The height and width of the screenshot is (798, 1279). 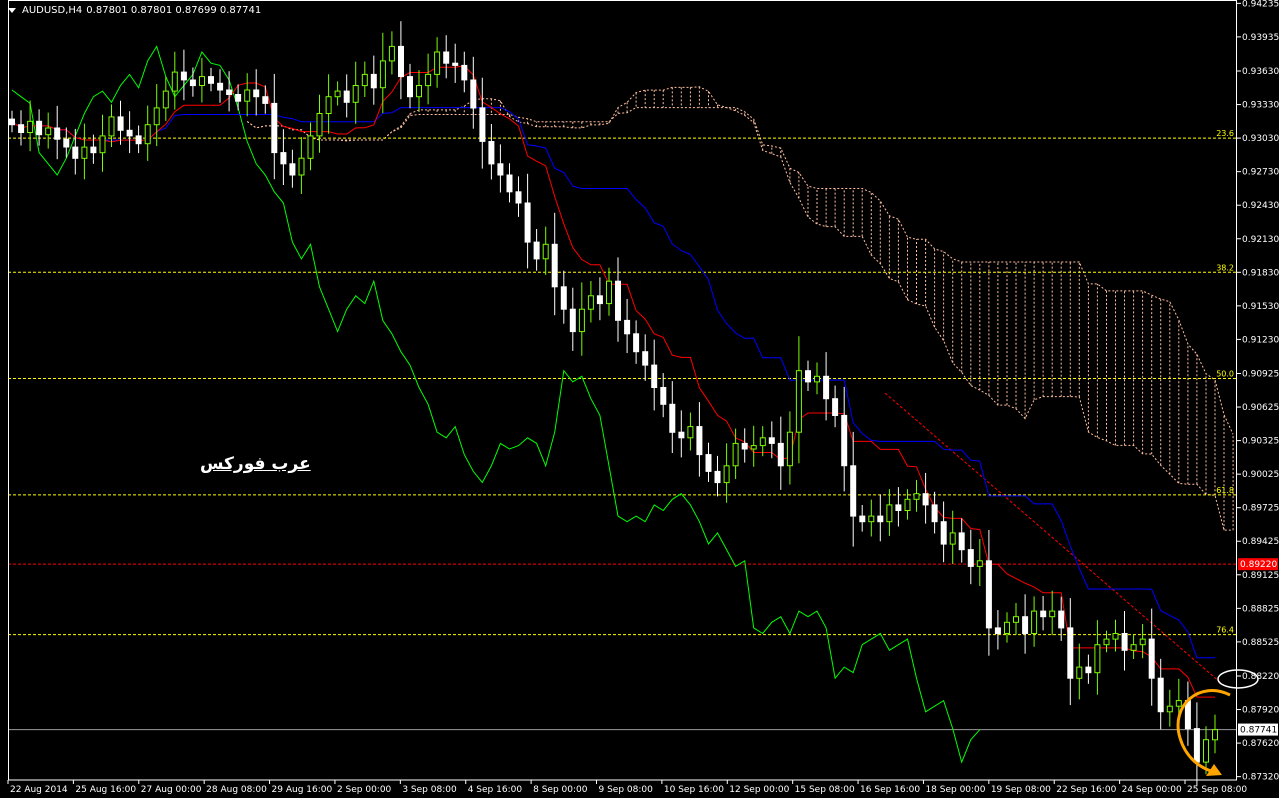 I want to click on x-tick-label: 22 Sep 16:00, so click(x=1086, y=790).